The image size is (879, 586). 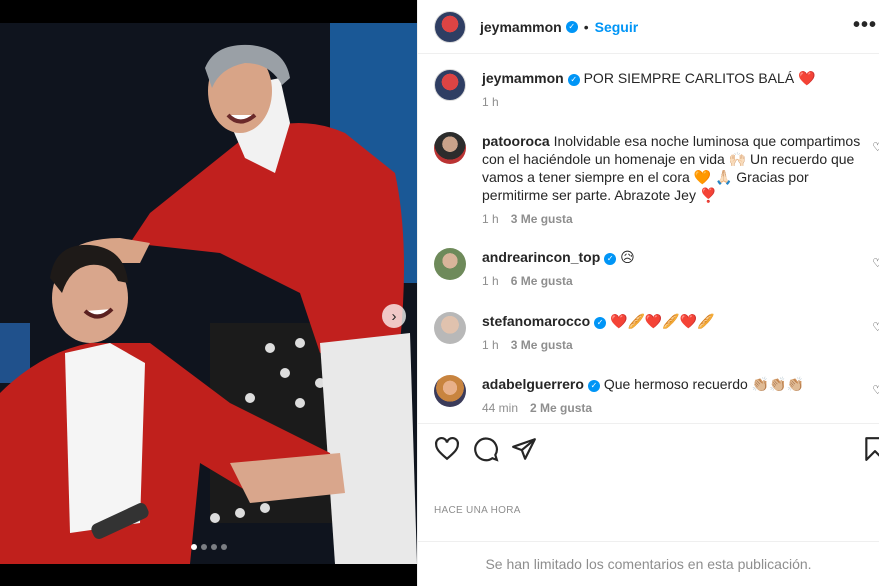 I want to click on chevron-right-icon: ›, so click(x=394, y=316).